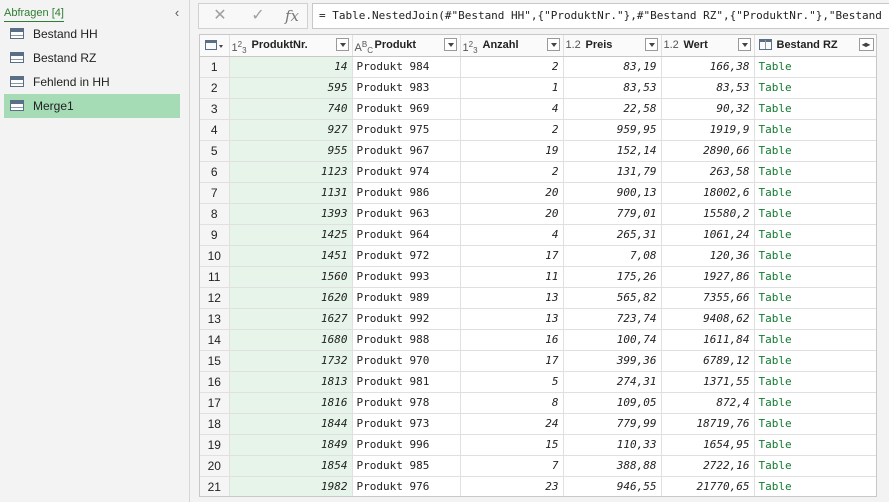 This screenshot has height=502, width=889. What do you see at coordinates (708, 46) in the screenshot?
I see `column-header-wert: 1.2 Wert` at bounding box center [708, 46].